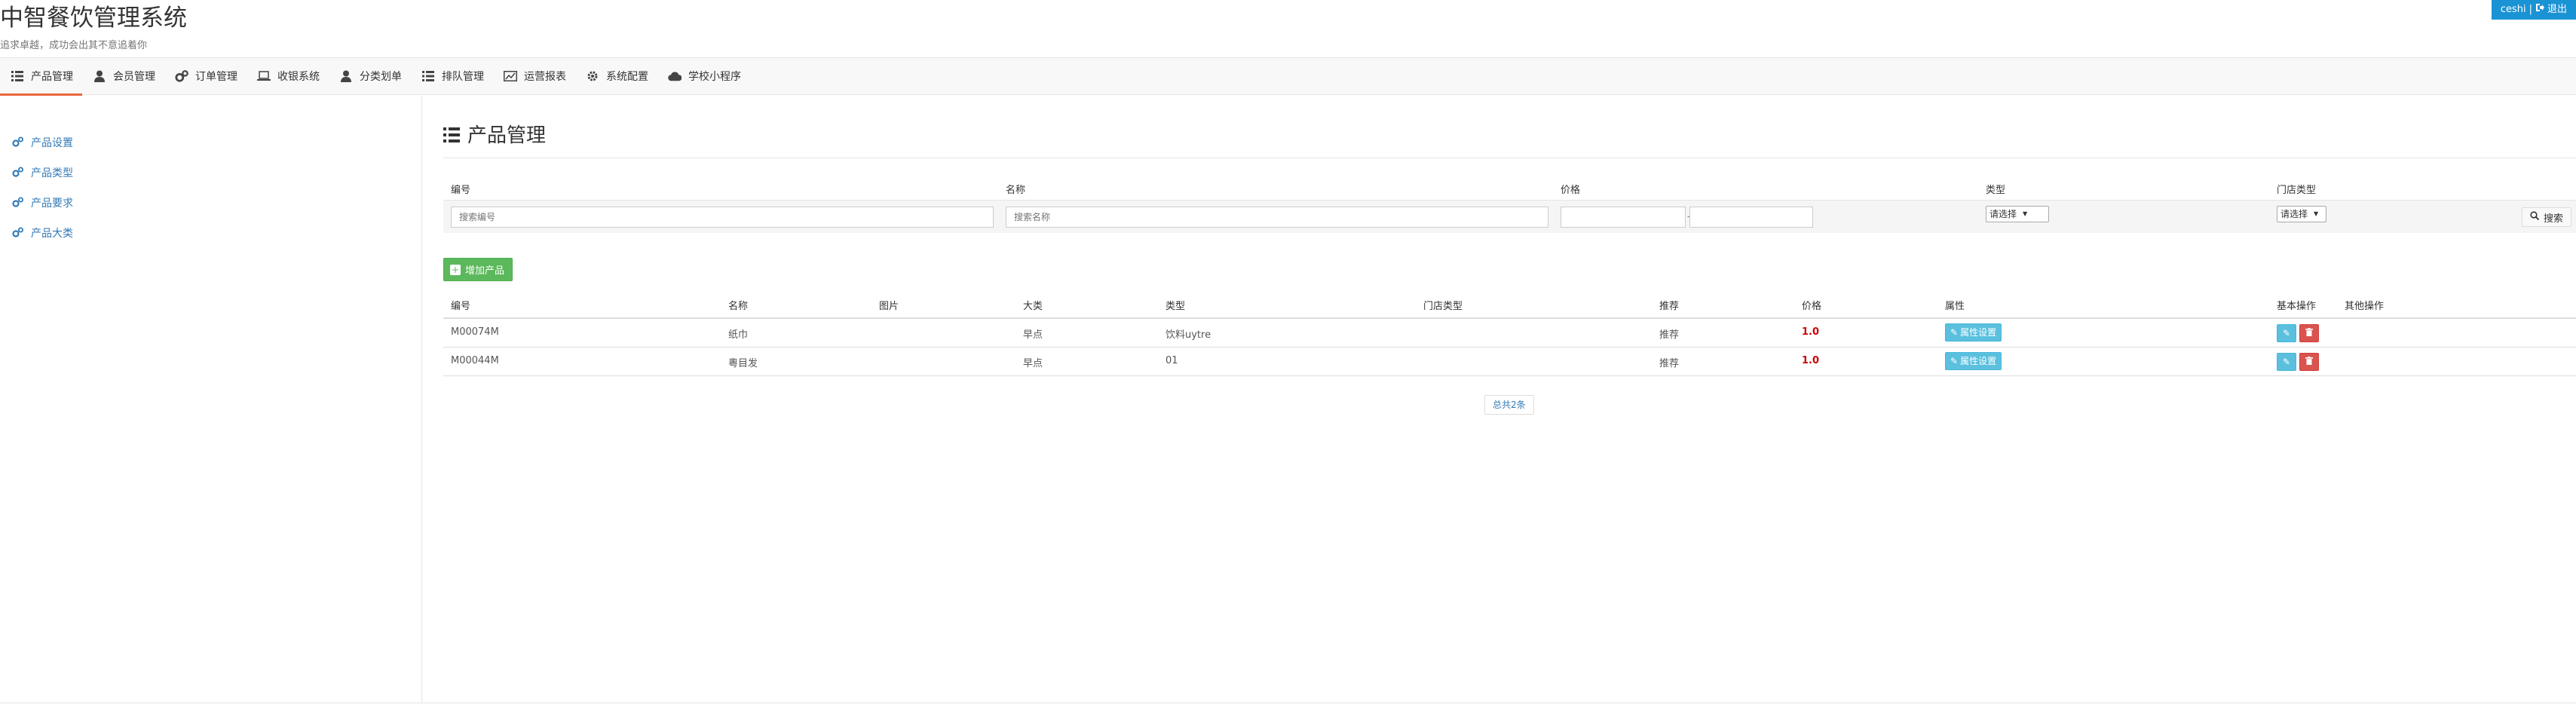 The width and height of the screenshot is (2576, 726). What do you see at coordinates (264, 76) in the screenshot?
I see `laptop-icon` at bounding box center [264, 76].